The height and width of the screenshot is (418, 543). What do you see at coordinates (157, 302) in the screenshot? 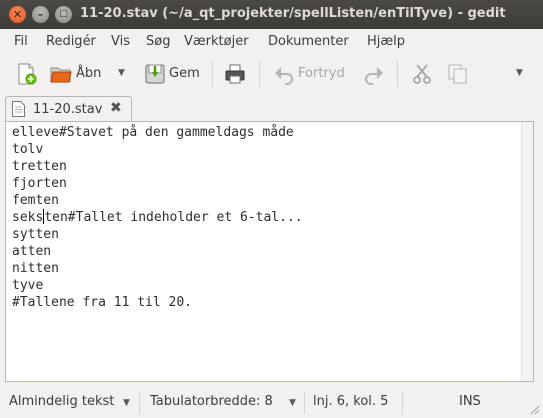
I see `editor-line: #Tallene fra 11 til 20.` at bounding box center [157, 302].